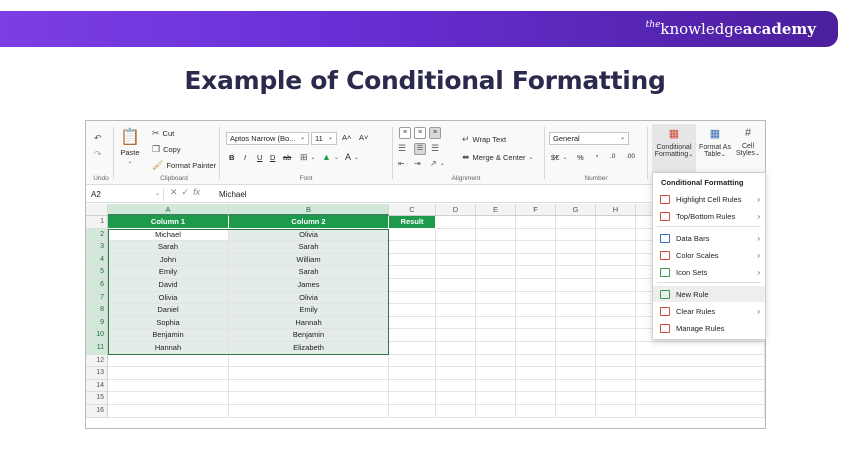 Image resolution: width=850 pixels, height=450 pixels. I want to click on menu-item-highlight-cell-rules: Highlight Cell Rules ›, so click(709, 199).